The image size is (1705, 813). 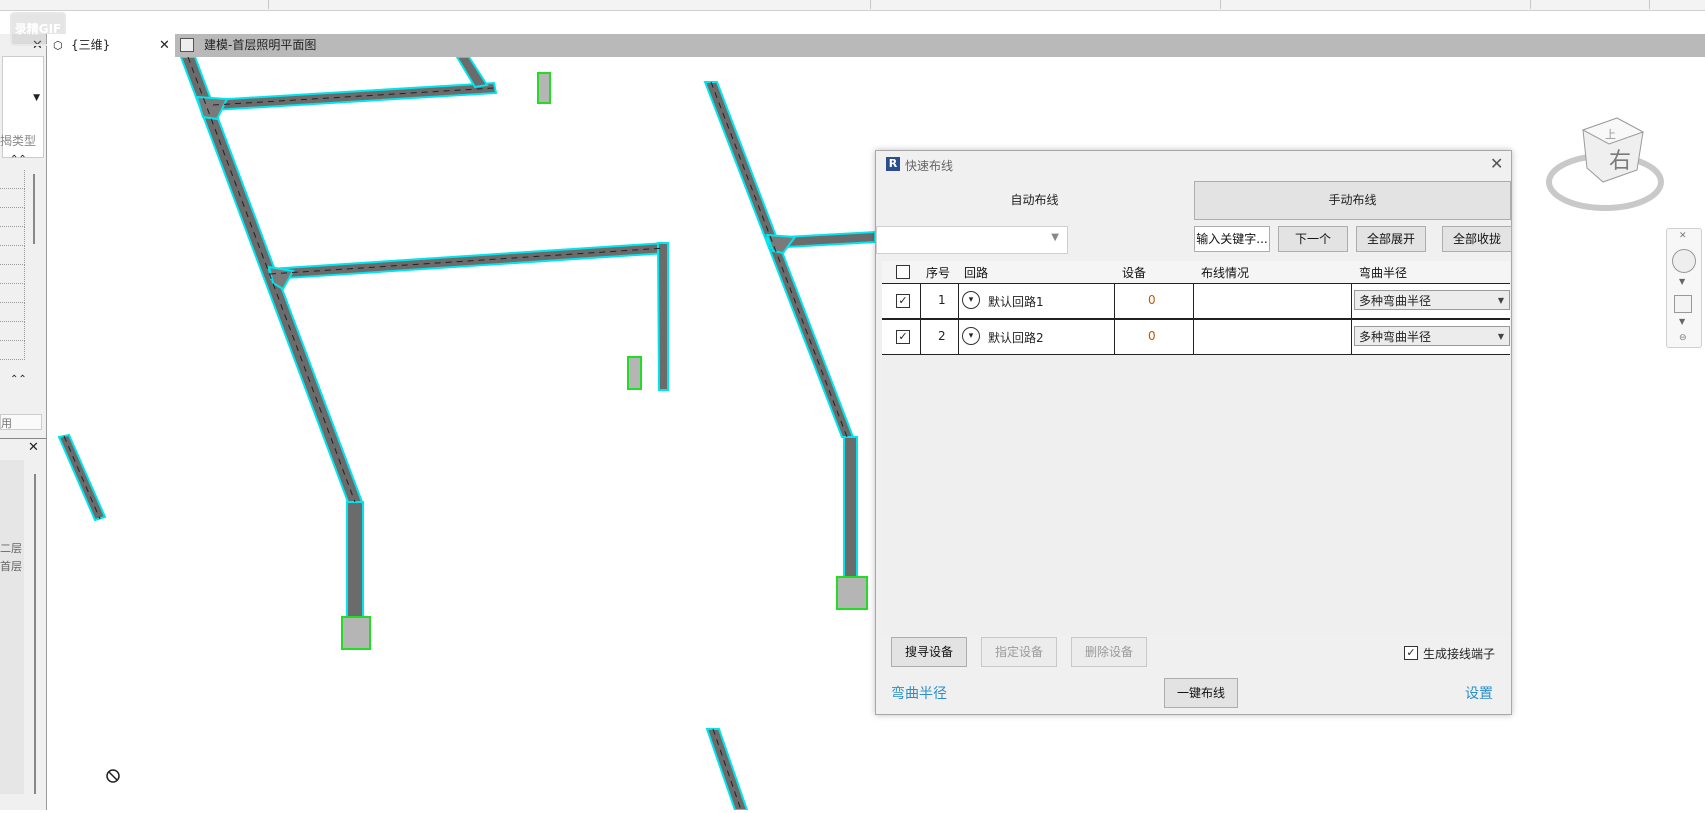 I want to click on tab-label: 手动布线, so click(x=1352, y=200).